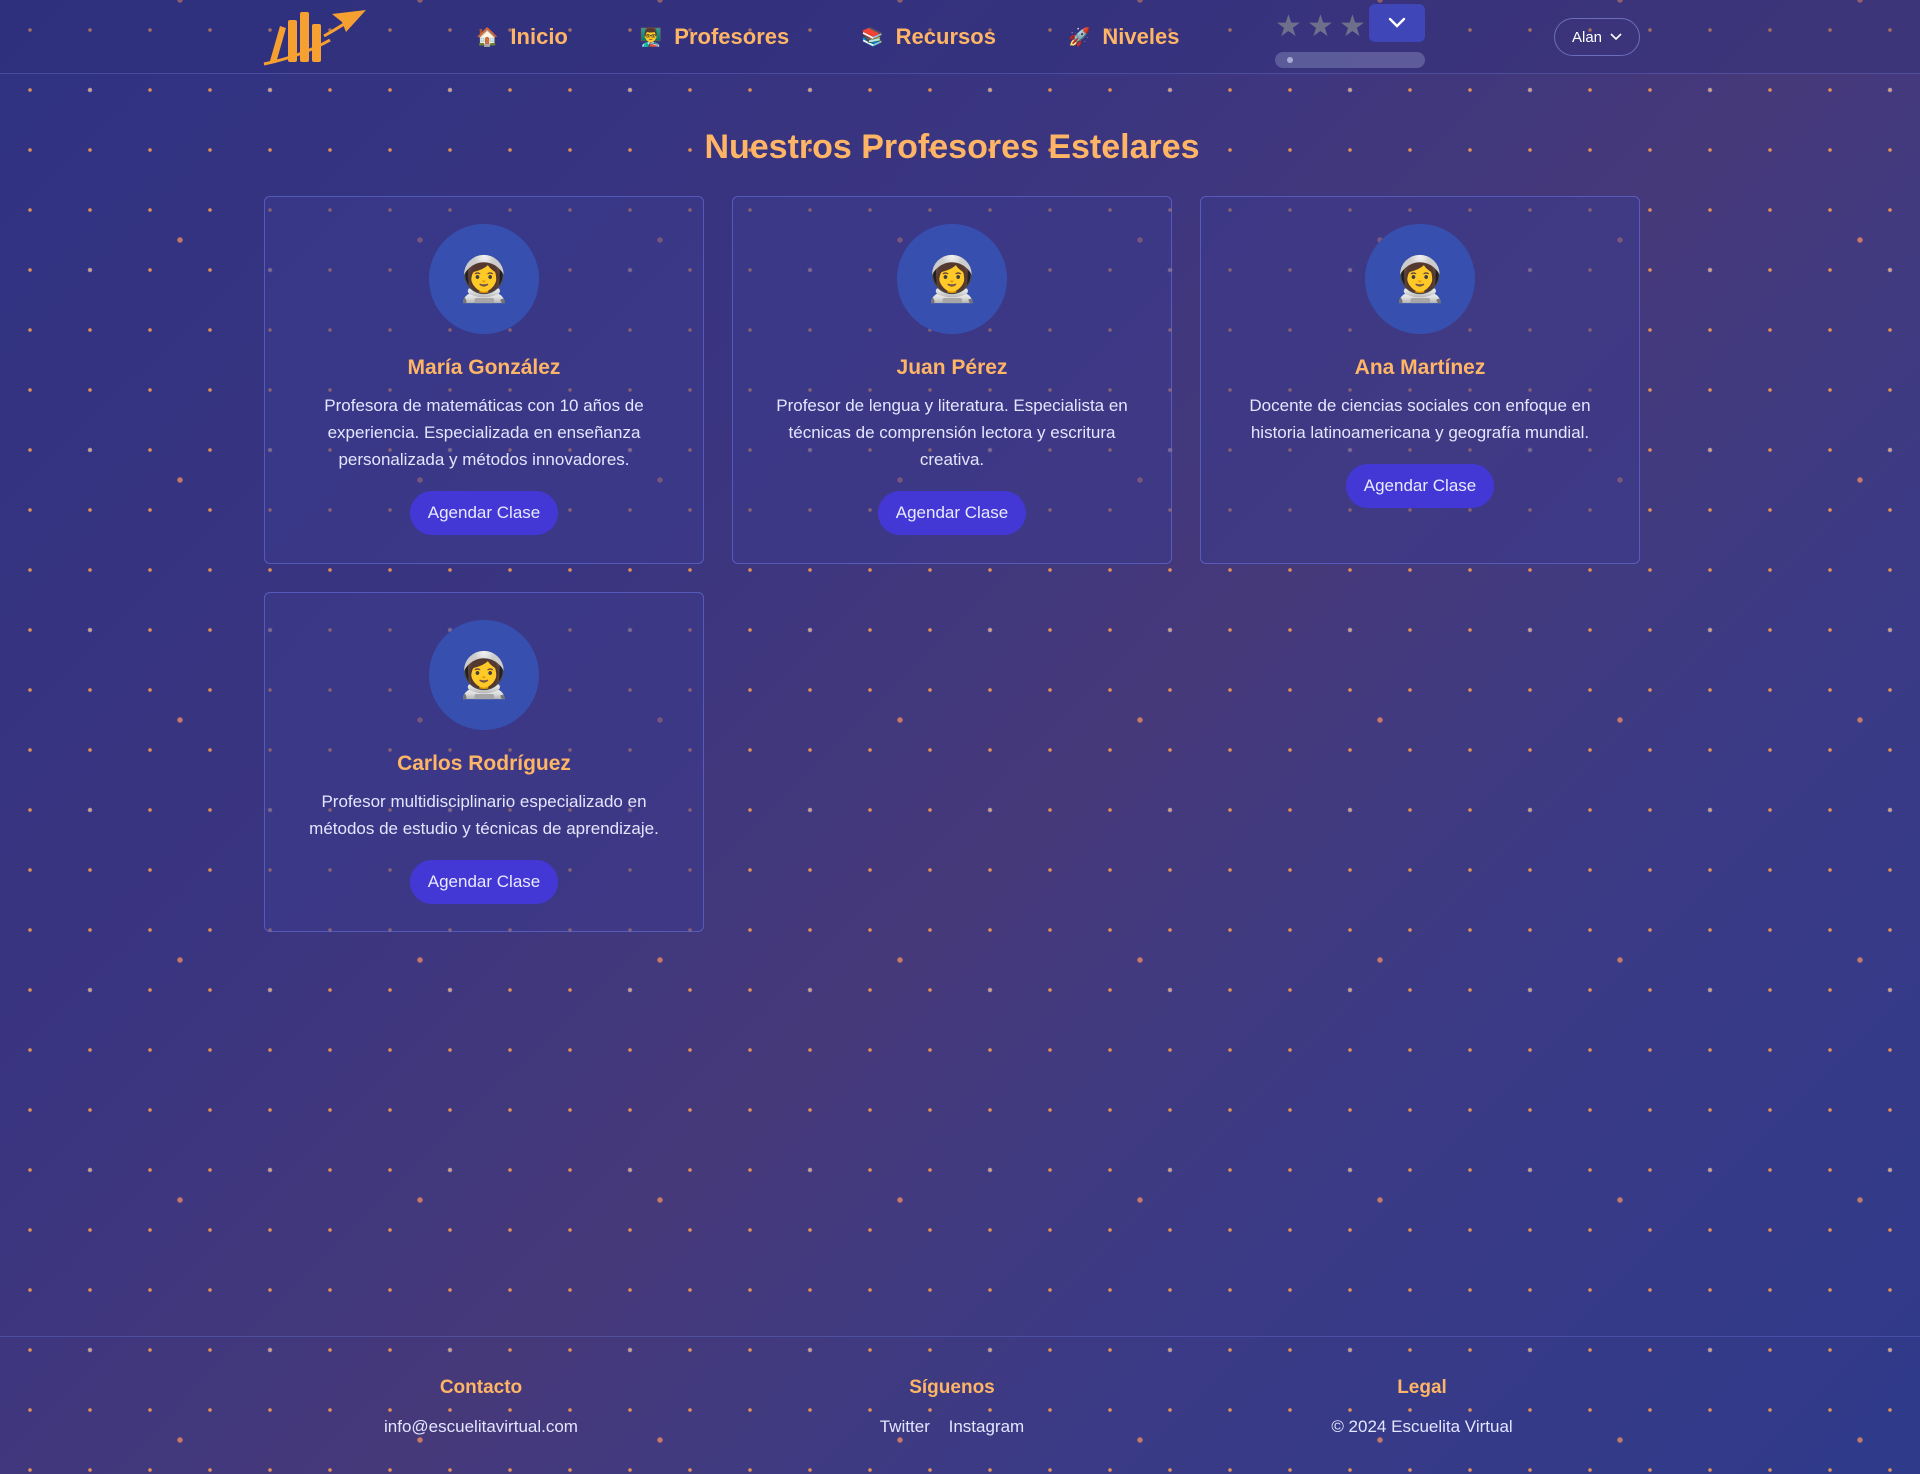 Image resolution: width=1920 pixels, height=1474 pixels. I want to click on home-icon: 🏠, so click(487, 36).